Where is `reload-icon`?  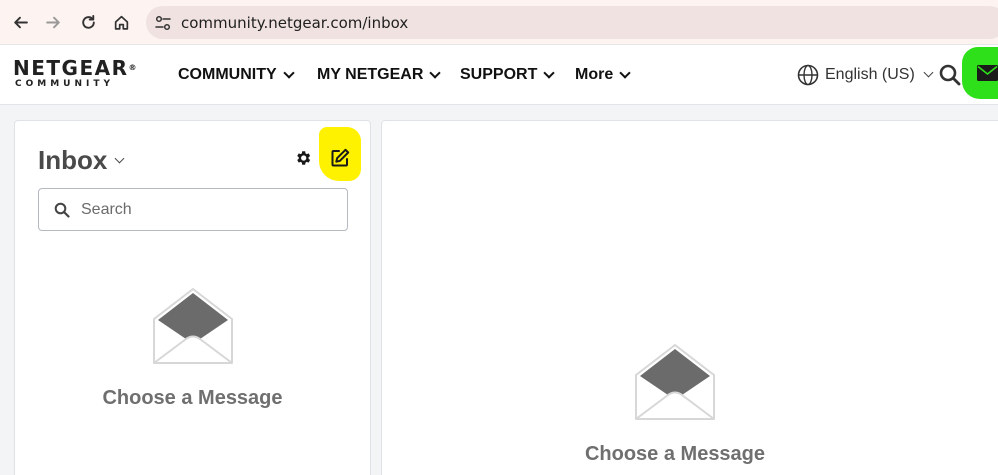 reload-icon is located at coordinates (88, 21).